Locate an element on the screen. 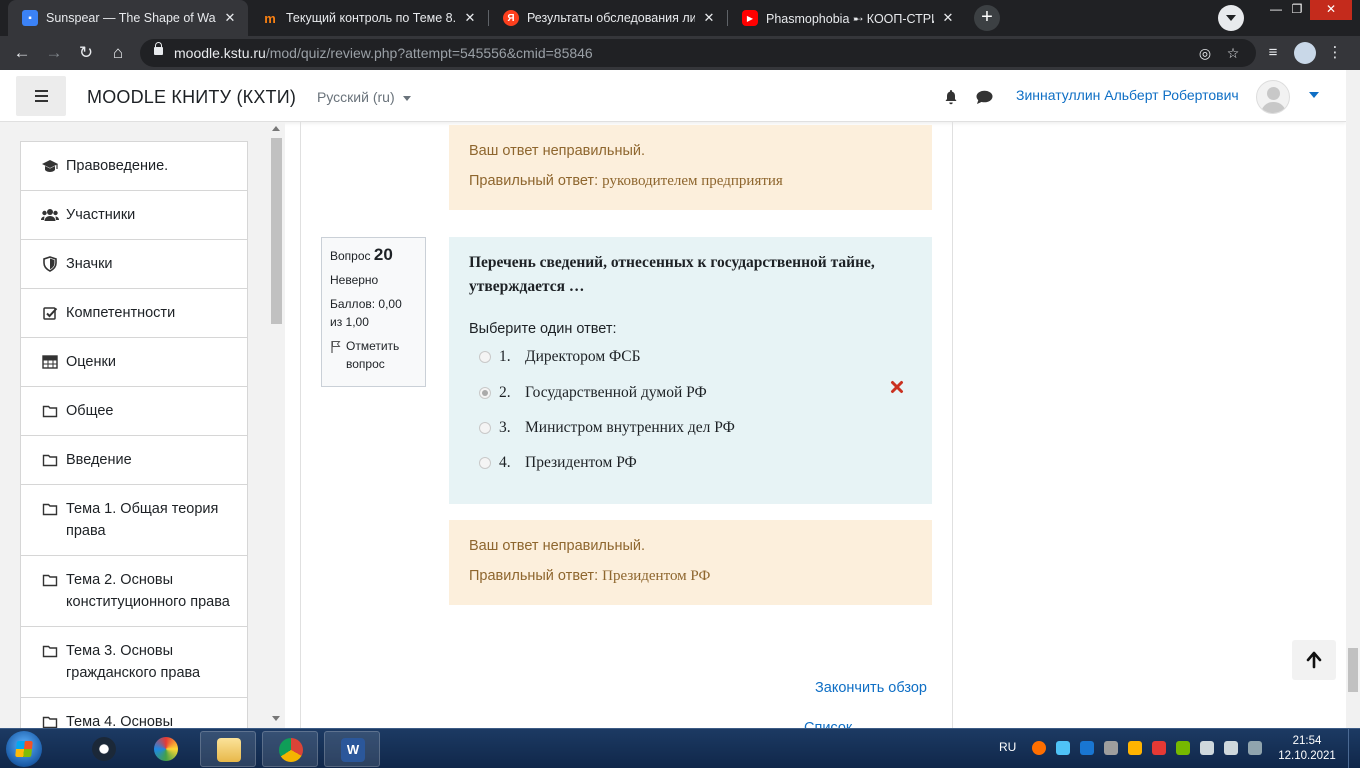  nvidia-icon is located at coordinates (1183, 748).